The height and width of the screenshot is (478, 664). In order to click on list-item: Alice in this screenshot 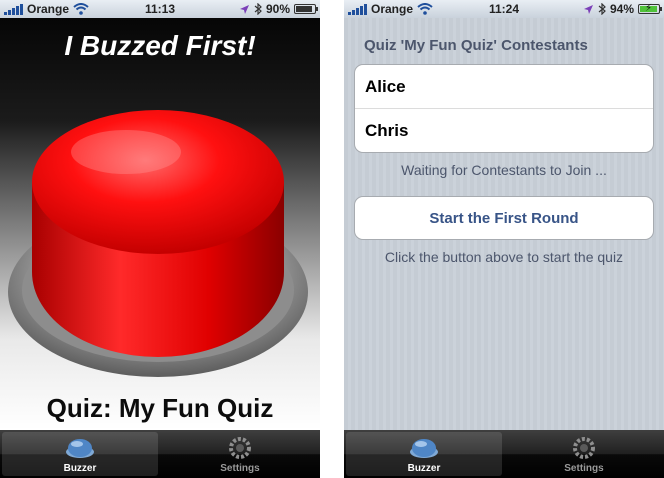, I will do `click(504, 87)`.